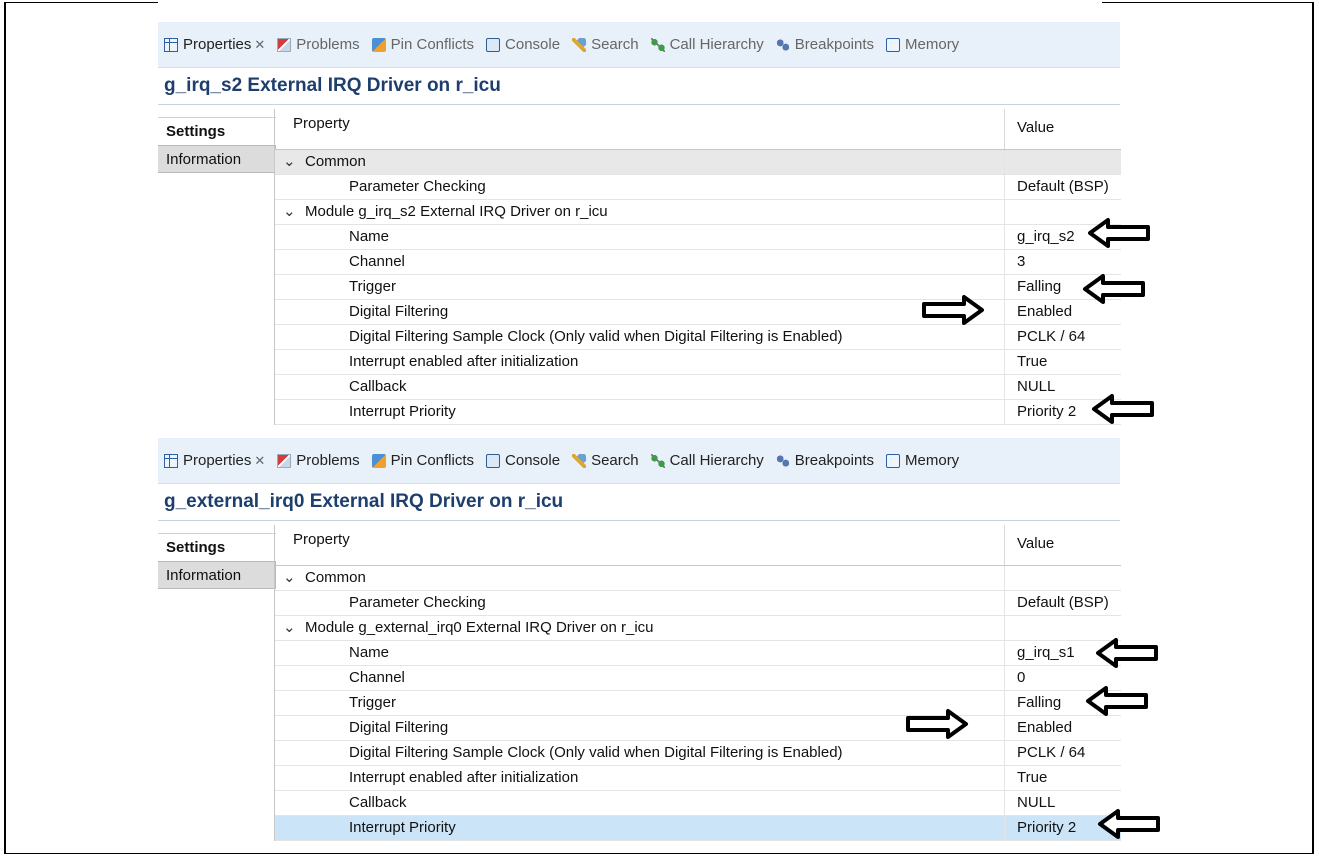  What do you see at coordinates (640, 412) in the screenshot?
I see `row-label: Interrupt Priority` at bounding box center [640, 412].